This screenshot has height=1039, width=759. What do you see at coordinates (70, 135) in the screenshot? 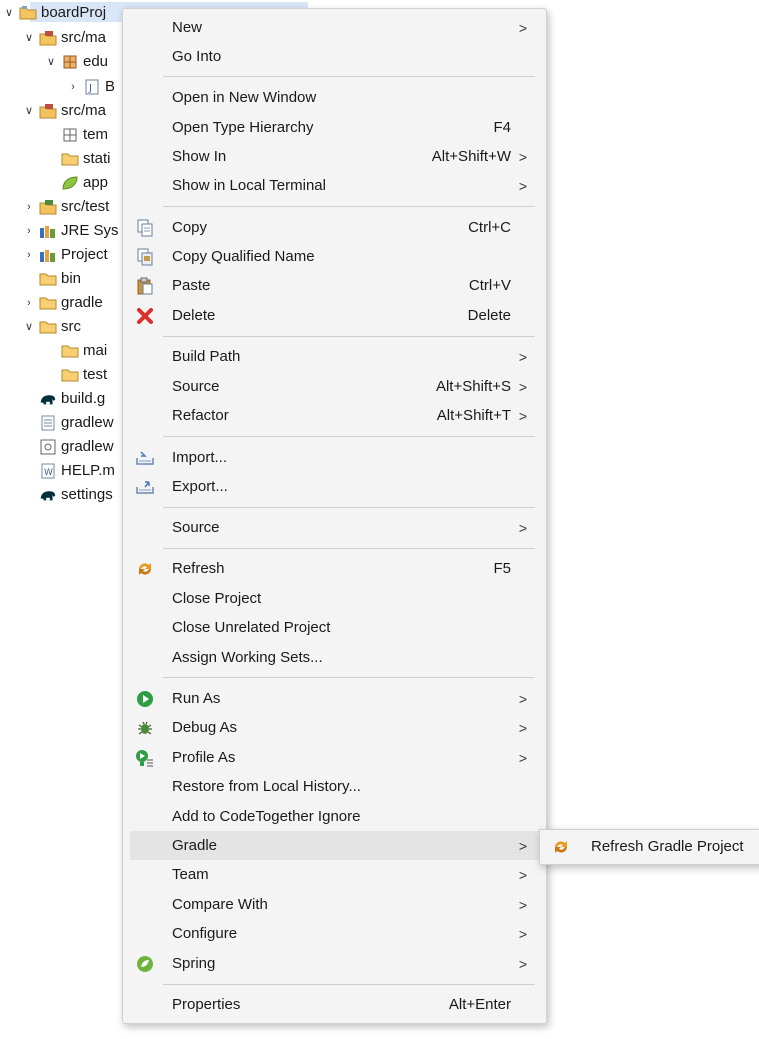
I see `package-icon` at bounding box center [70, 135].